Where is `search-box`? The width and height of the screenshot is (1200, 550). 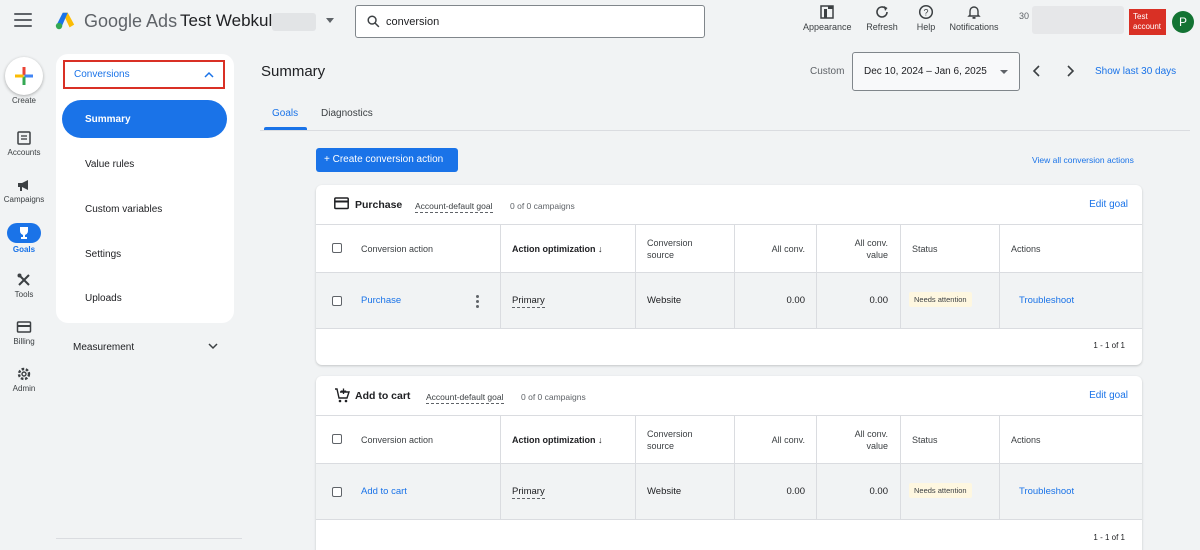 search-box is located at coordinates (530, 21).